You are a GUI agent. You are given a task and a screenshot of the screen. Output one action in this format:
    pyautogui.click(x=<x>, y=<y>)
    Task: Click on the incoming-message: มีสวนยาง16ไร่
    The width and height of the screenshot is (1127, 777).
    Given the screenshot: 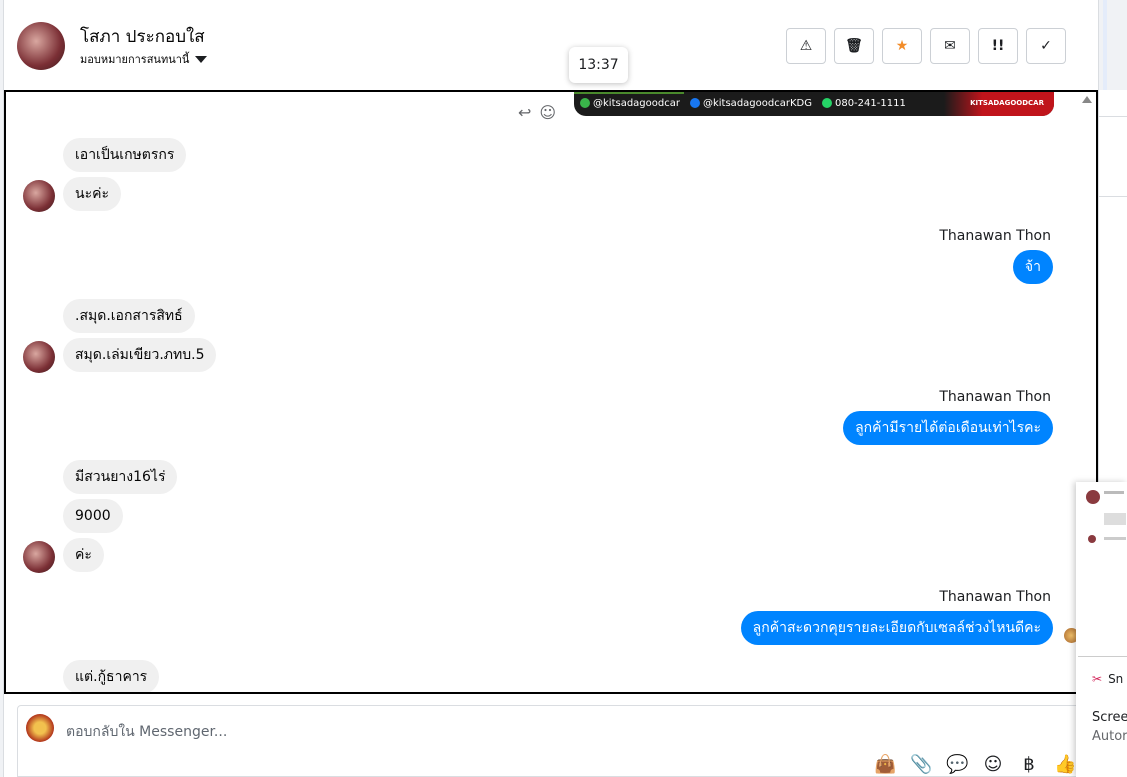 What is the action you would take?
    pyautogui.click(x=120, y=477)
    